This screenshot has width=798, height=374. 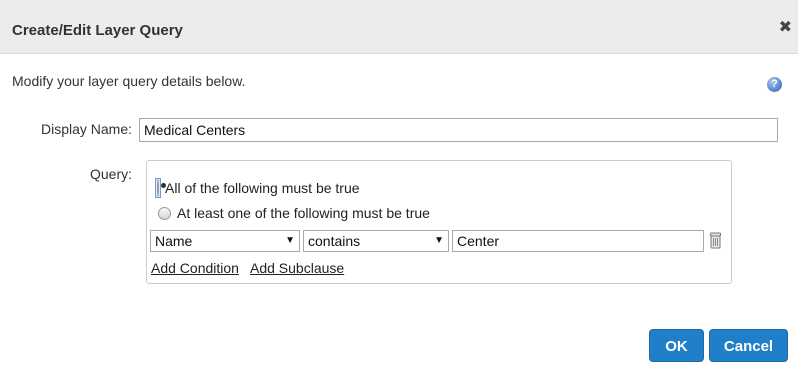 What do you see at coordinates (785, 28) in the screenshot?
I see `close-icon: ✖` at bounding box center [785, 28].